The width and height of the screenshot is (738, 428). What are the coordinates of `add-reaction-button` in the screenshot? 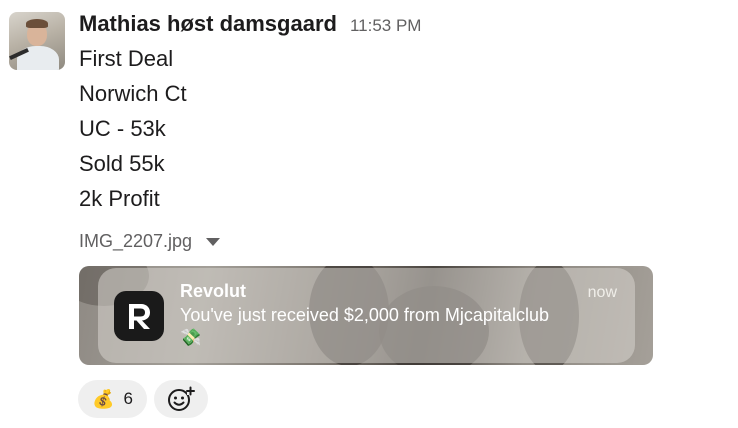 It's located at (181, 399).